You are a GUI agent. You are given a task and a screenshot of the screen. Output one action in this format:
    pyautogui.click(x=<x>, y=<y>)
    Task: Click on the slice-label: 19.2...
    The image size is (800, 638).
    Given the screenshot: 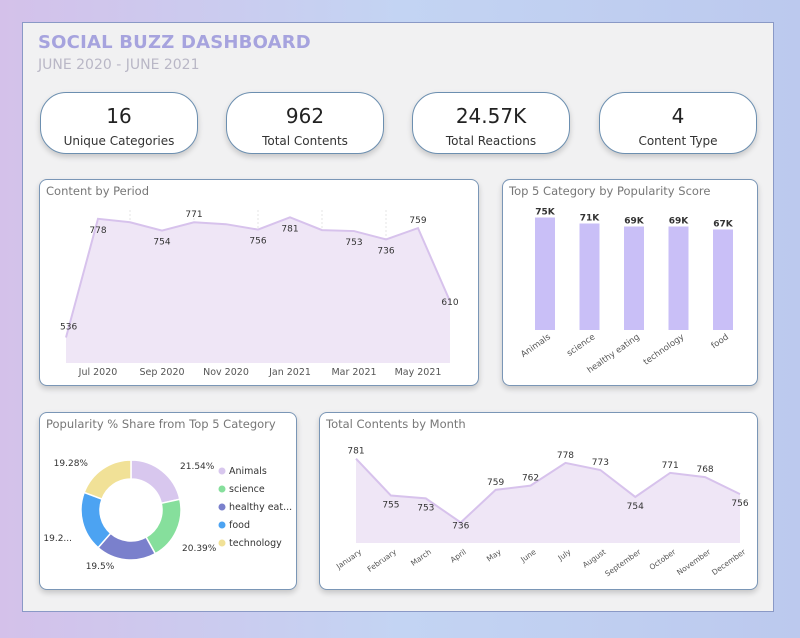 What is the action you would take?
    pyautogui.click(x=57, y=539)
    